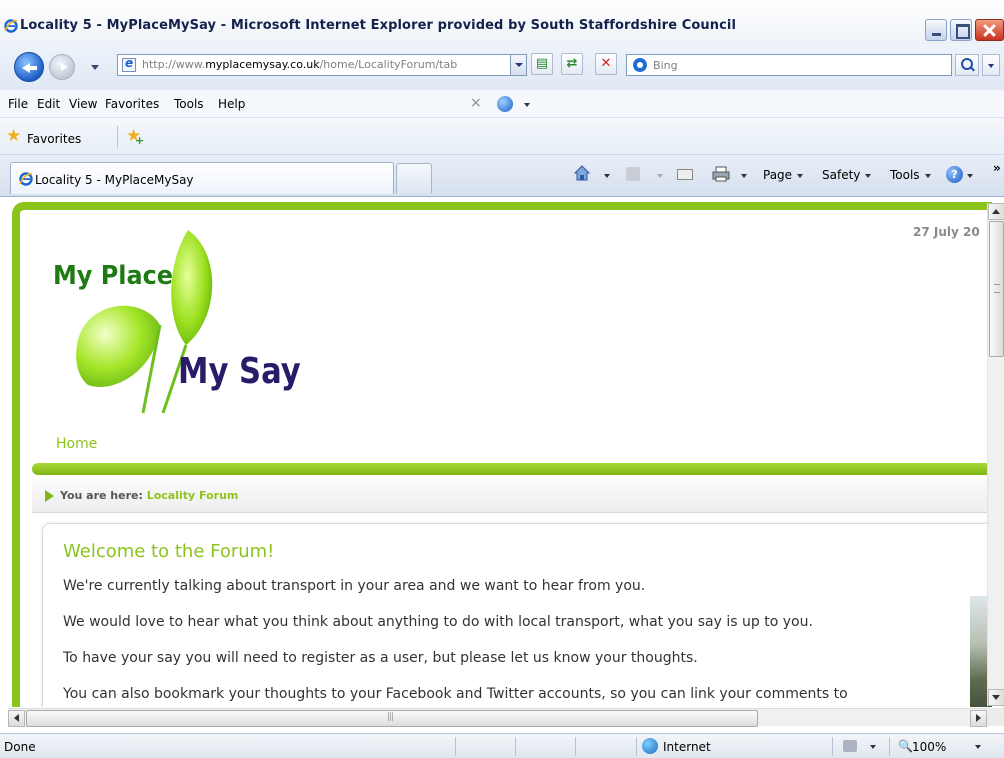 The width and height of the screenshot is (1004, 758). What do you see at coordinates (202, 178) in the screenshot?
I see `tab-locality-5: Locality 5 - MyPlaceMySay` at bounding box center [202, 178].